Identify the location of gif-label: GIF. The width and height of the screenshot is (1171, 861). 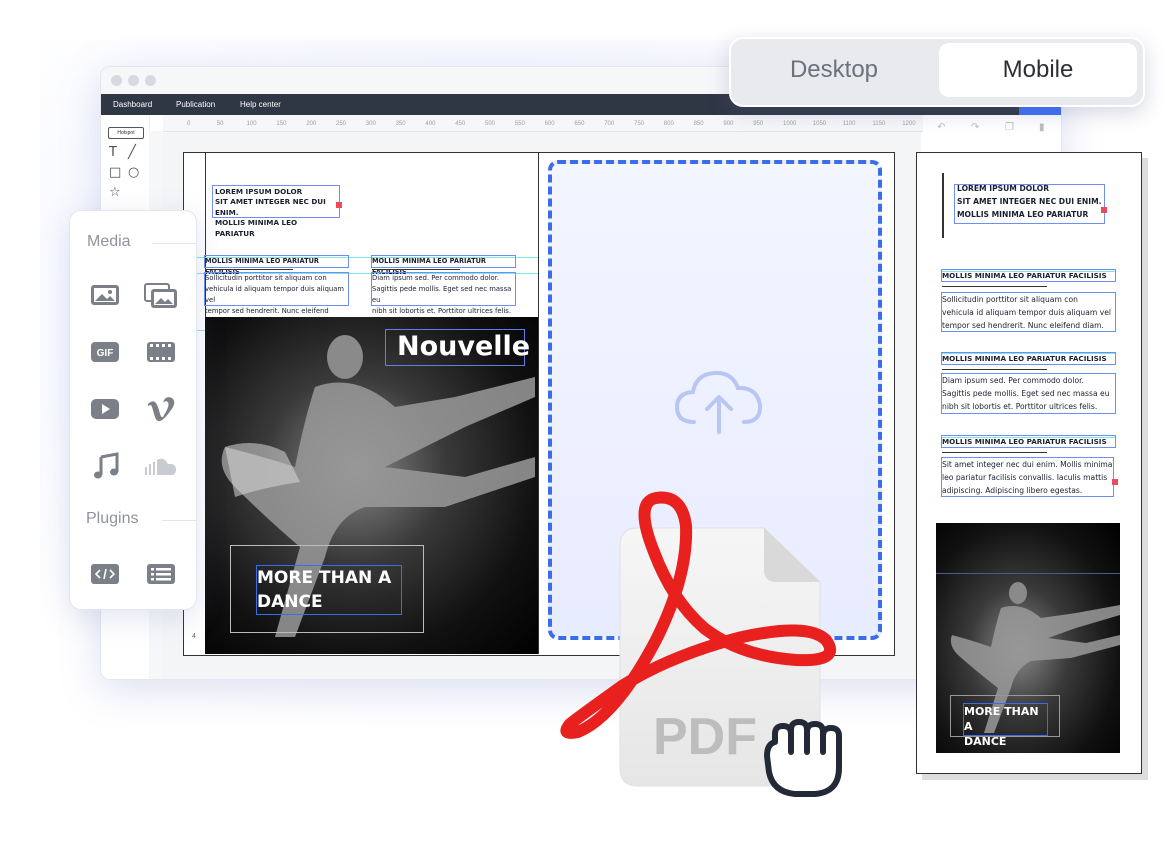
(105, 353).